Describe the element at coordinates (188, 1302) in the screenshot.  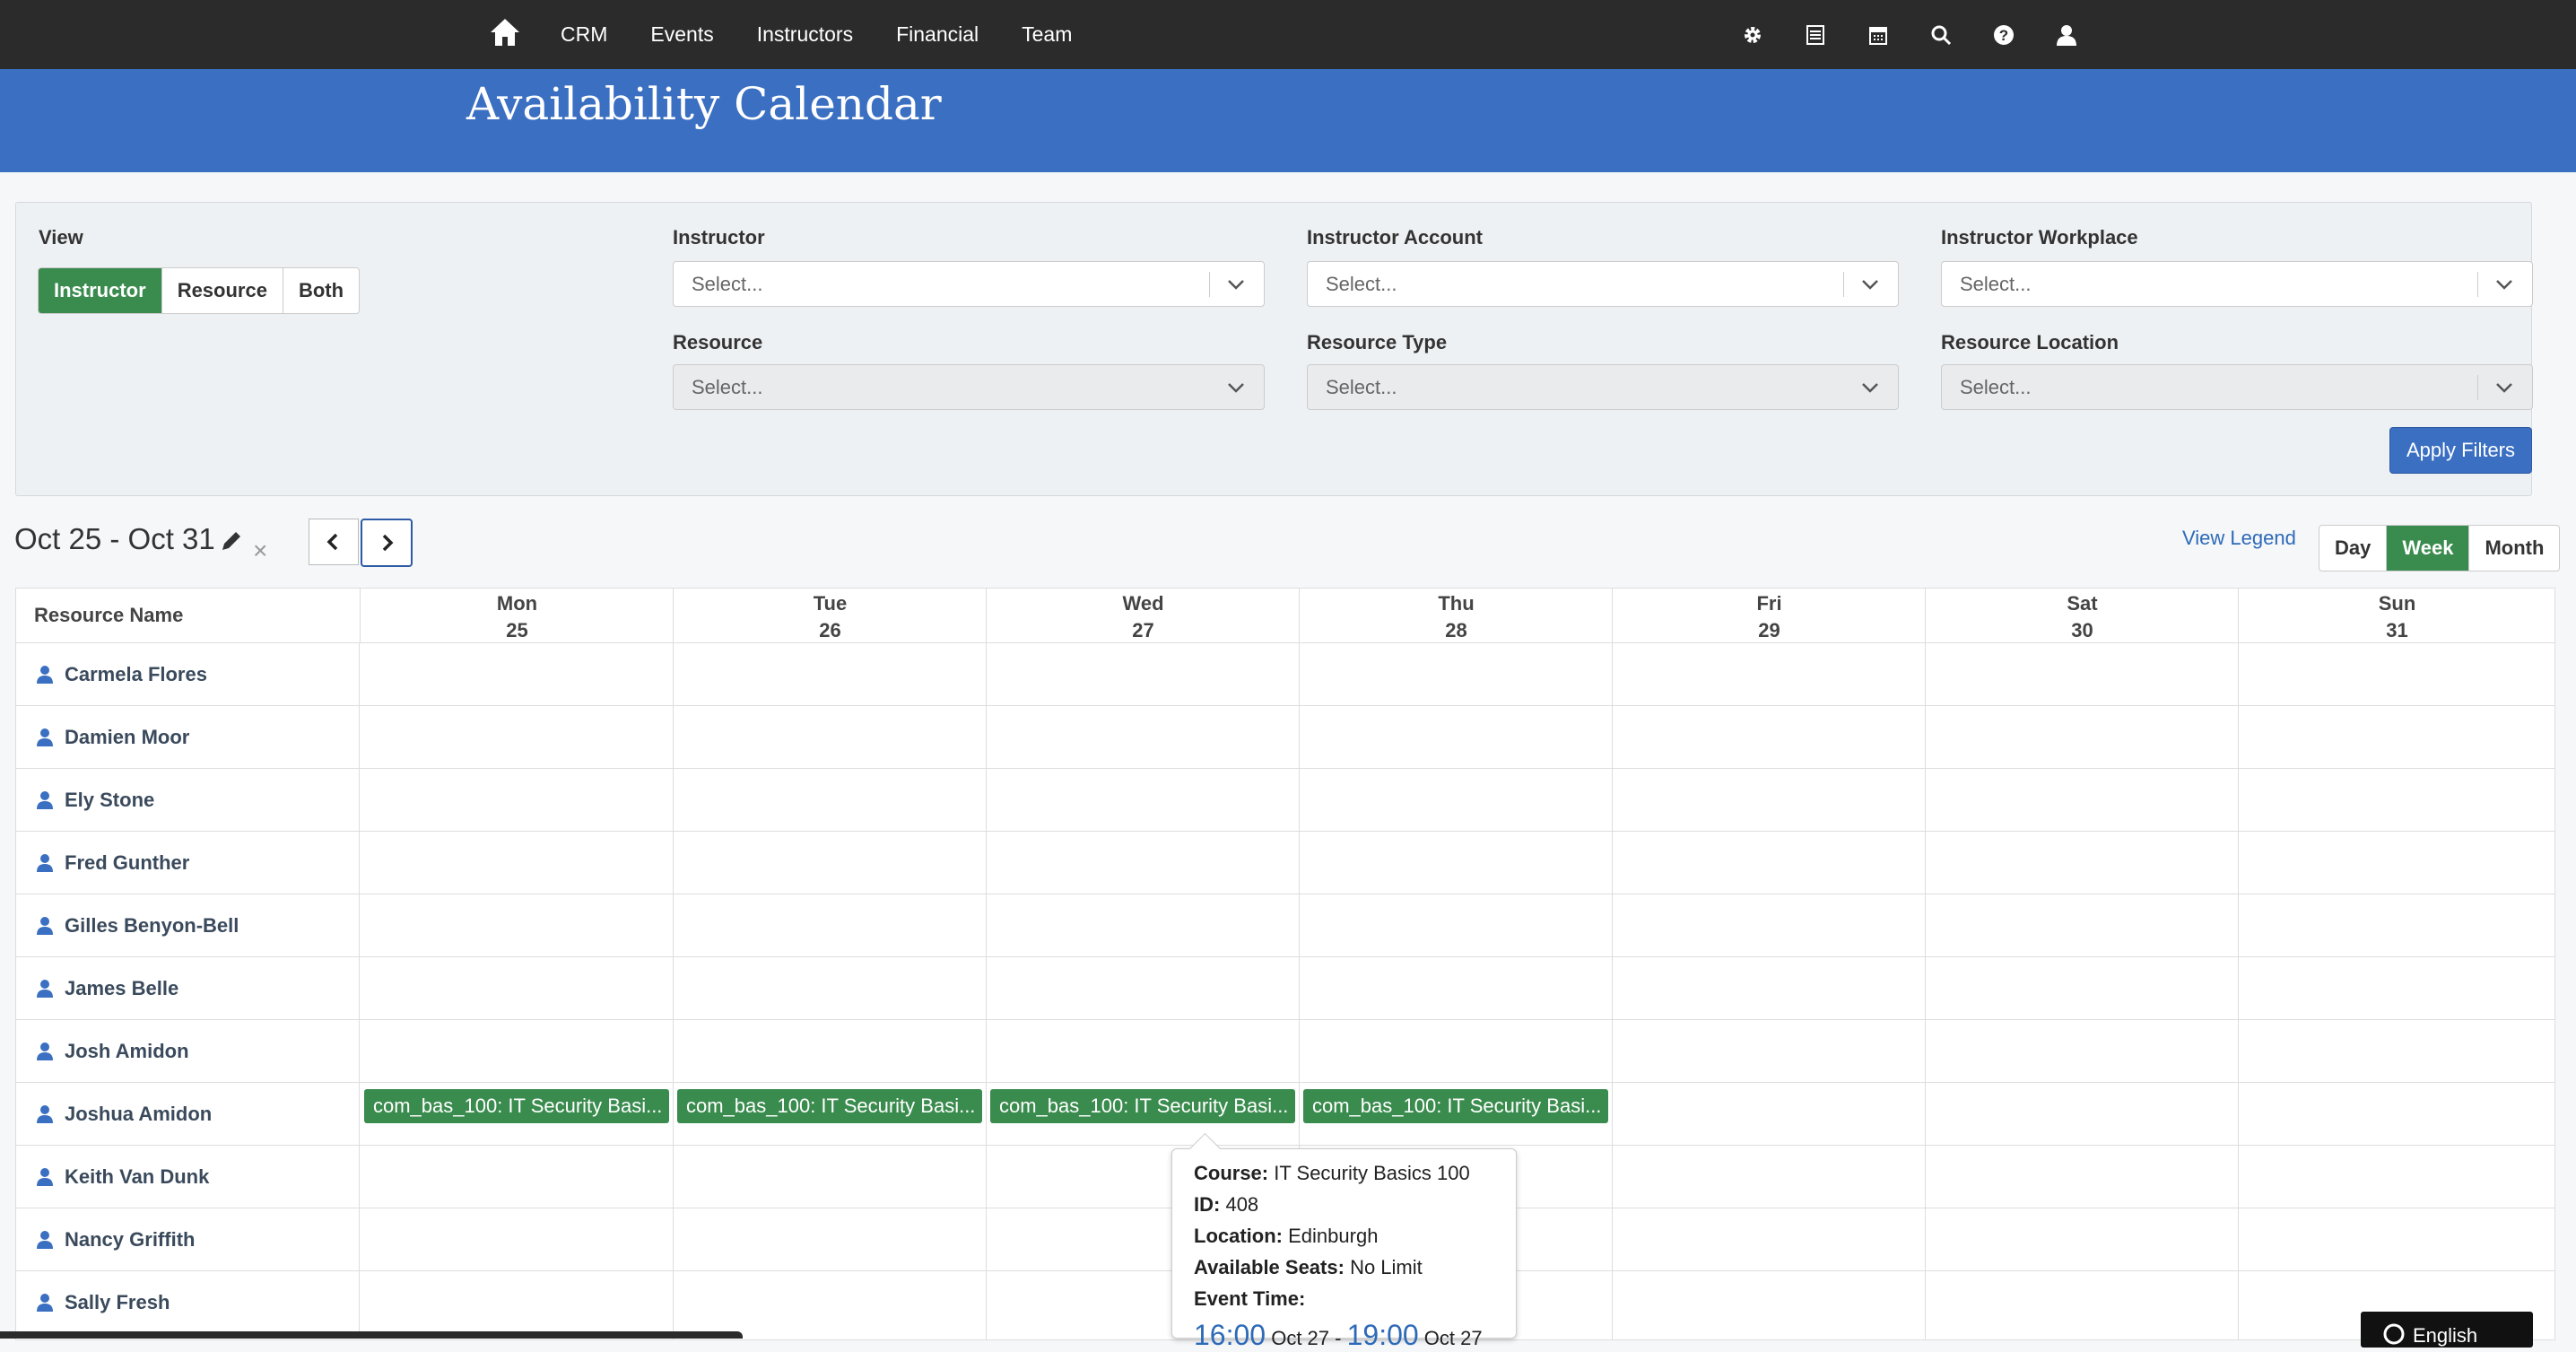
I see `resource-name: Sally Fresh` at that location.